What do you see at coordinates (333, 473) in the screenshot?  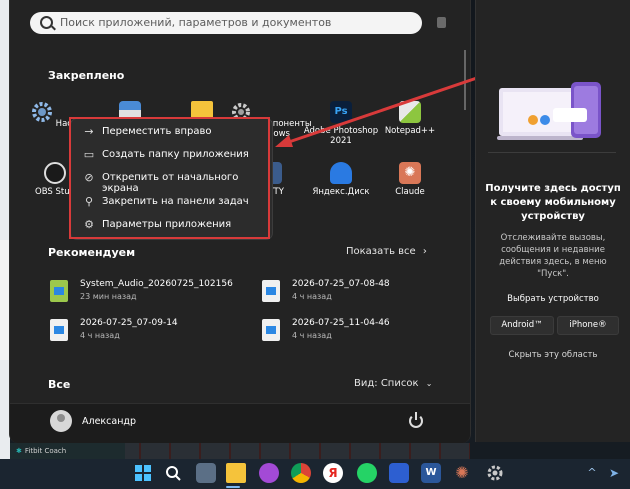 I see `yandex-browser-icon: Я` at bounding box center [333, 473].